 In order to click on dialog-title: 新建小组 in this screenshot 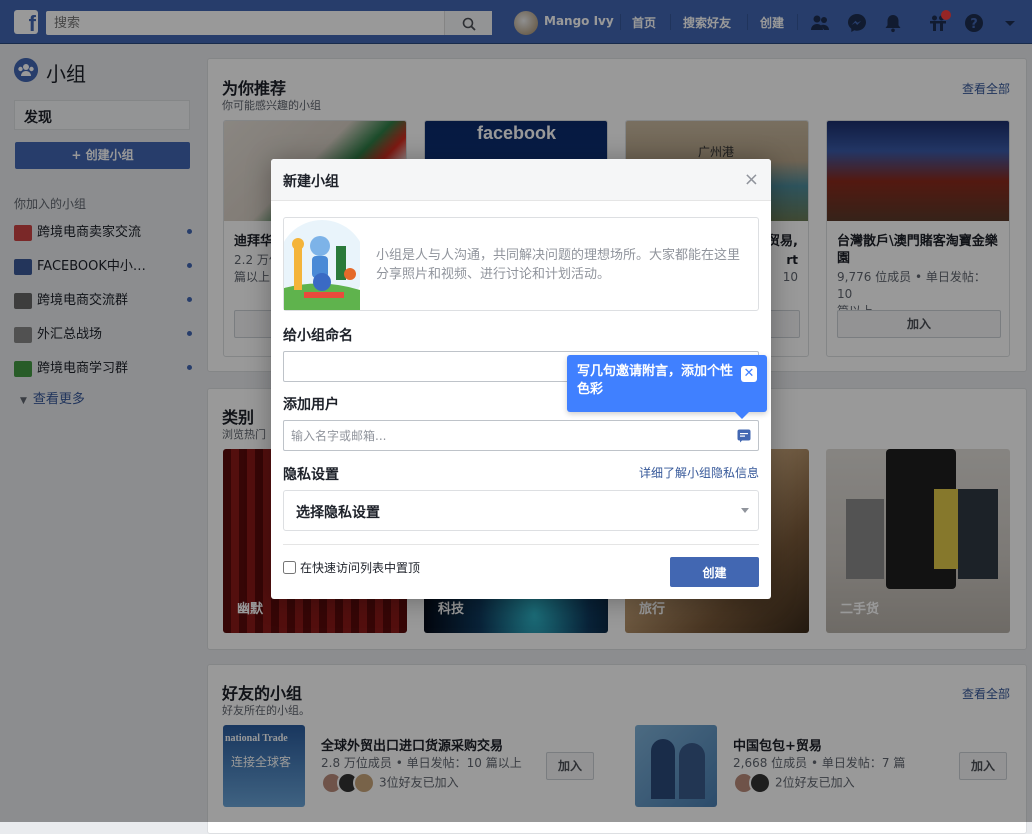, I will do `click(311, 182)`.